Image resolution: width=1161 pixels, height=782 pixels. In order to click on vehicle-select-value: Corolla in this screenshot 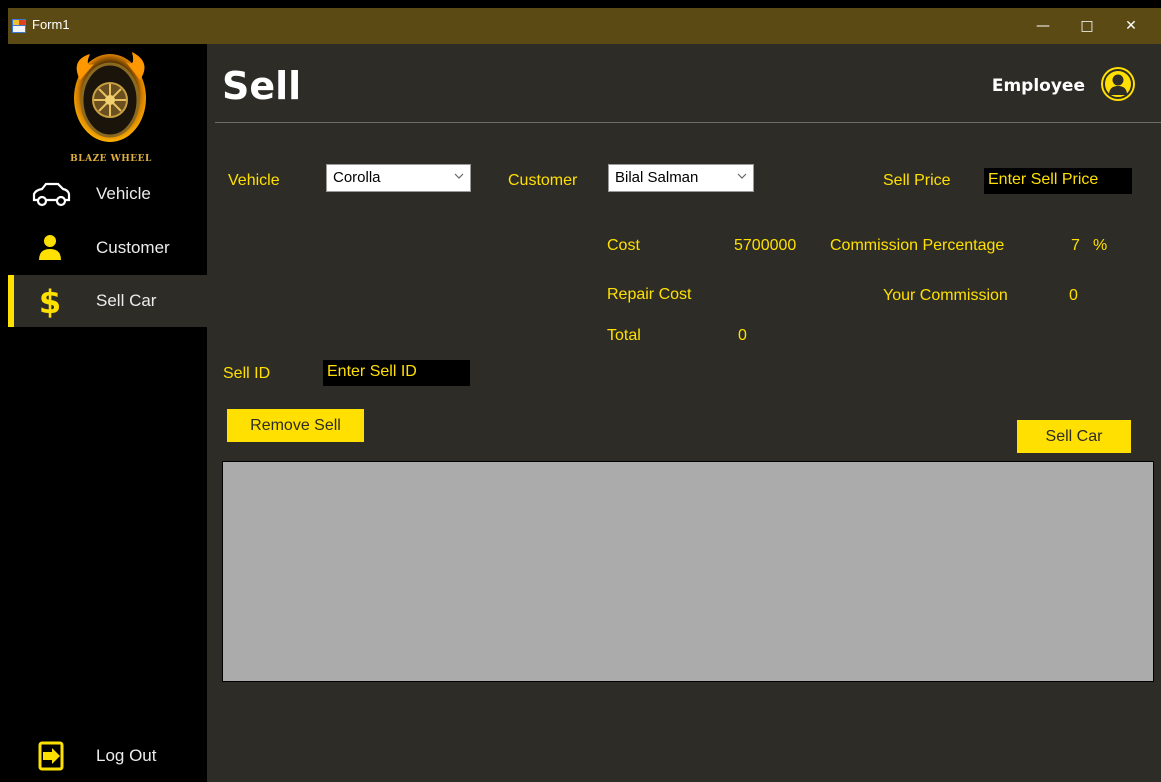, I will do `click(357, 177)`.